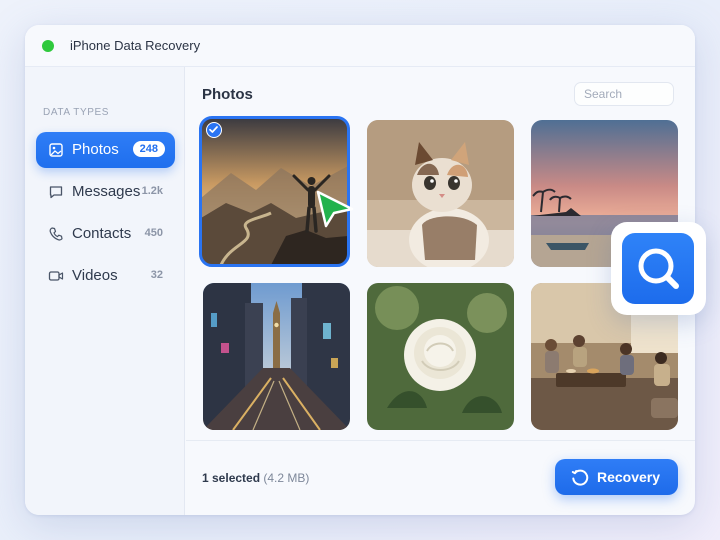 Image resolution: width=720 pixels, height=540 pixels. Describe the element at coordinates (440, 440) in the screenshot. I see `divider` at that location.